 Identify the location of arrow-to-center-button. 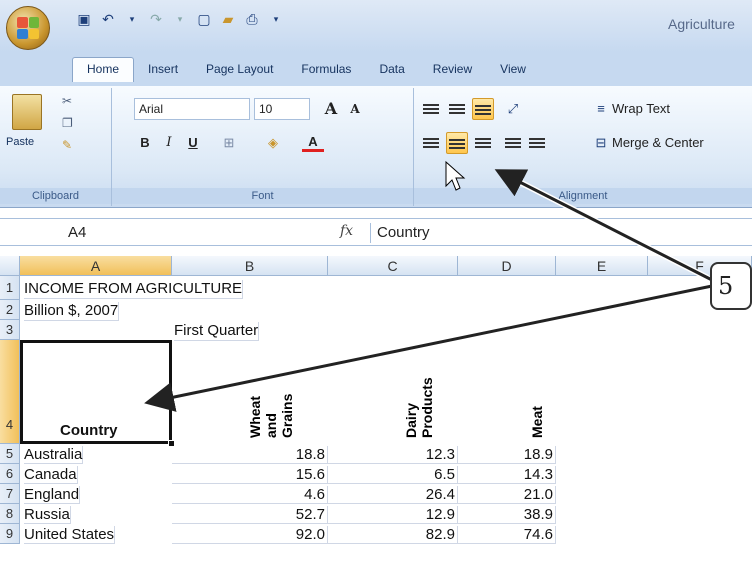
(603, 225).